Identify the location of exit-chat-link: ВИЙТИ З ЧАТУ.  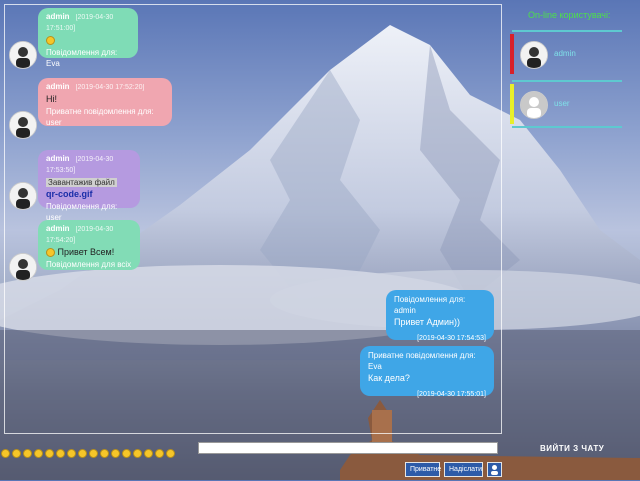
(572, 448).